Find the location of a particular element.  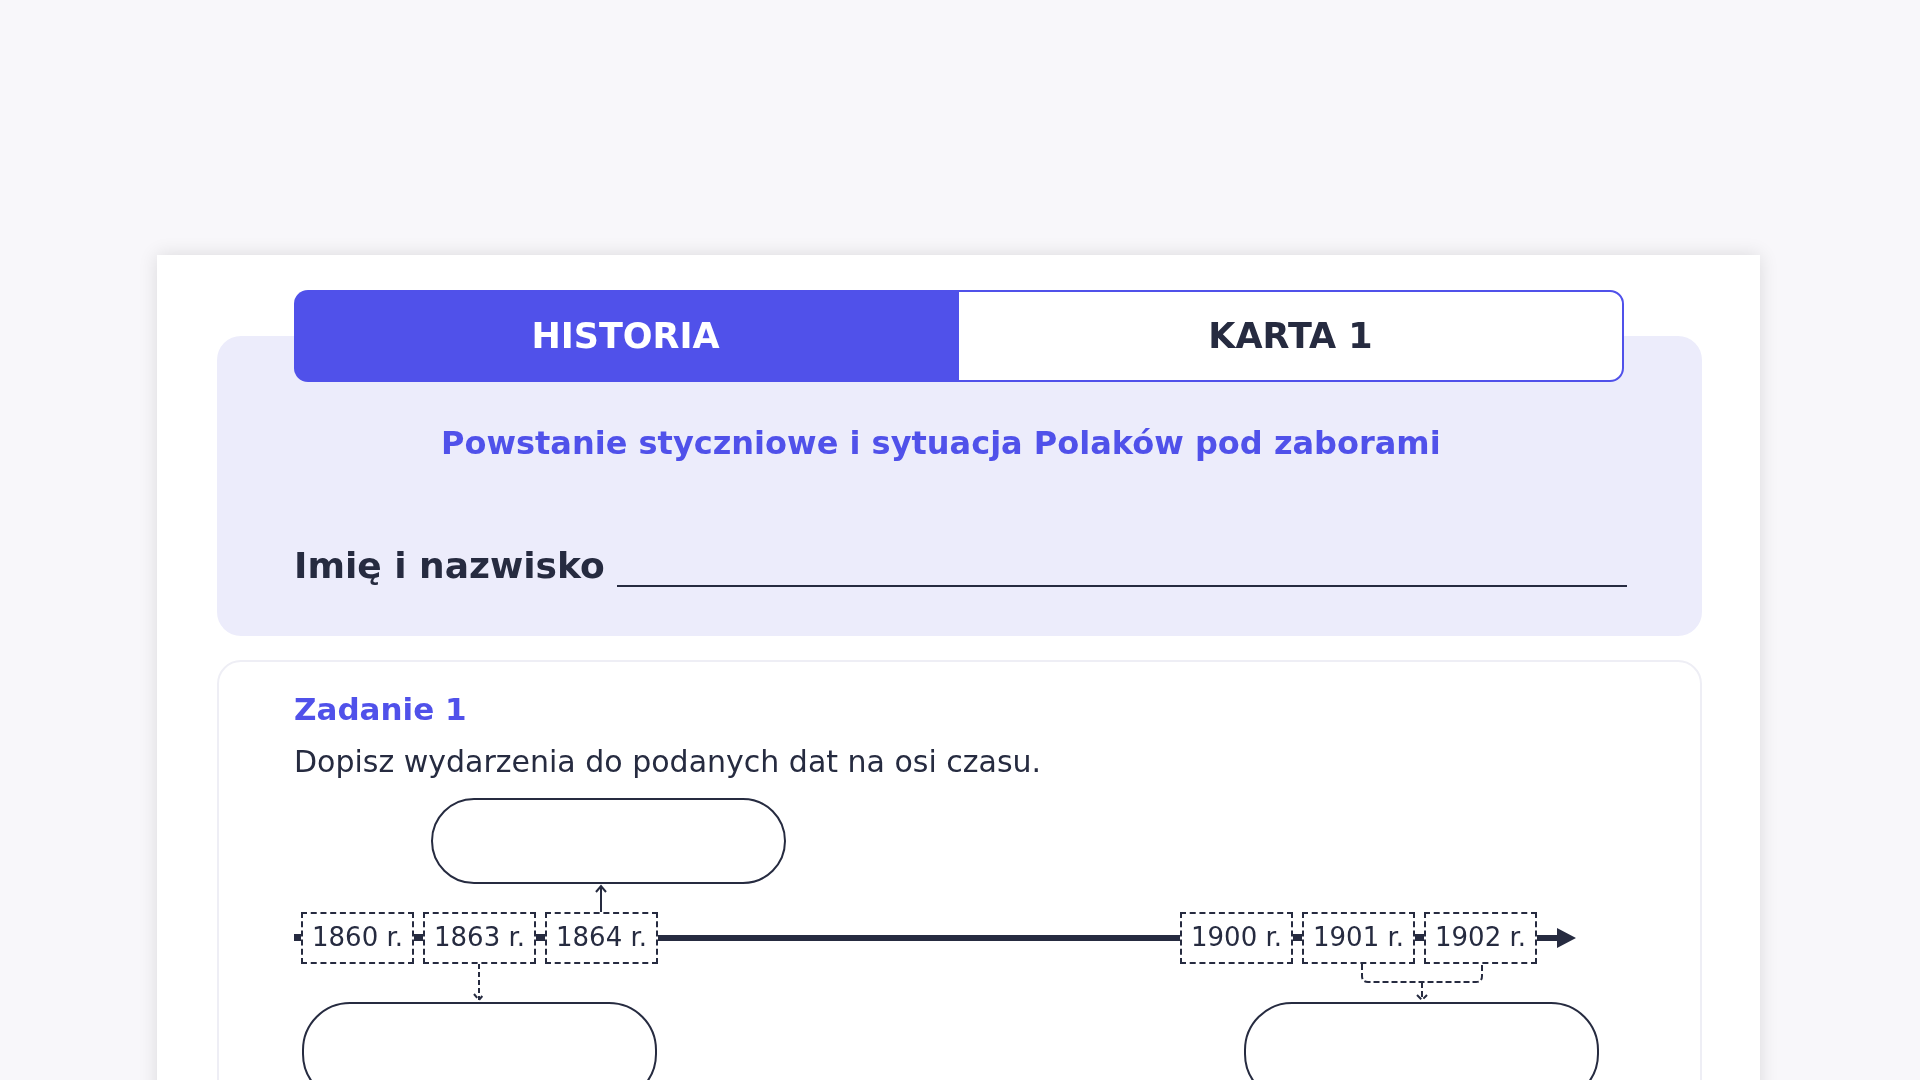

date-label: 1863 r. is located at coordinates (479, 937).